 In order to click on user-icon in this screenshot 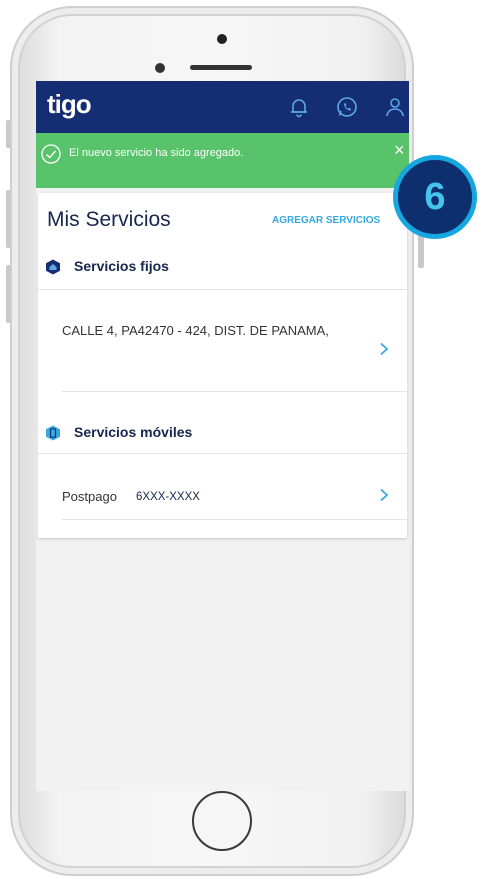, I will do `click(395, 107)`.